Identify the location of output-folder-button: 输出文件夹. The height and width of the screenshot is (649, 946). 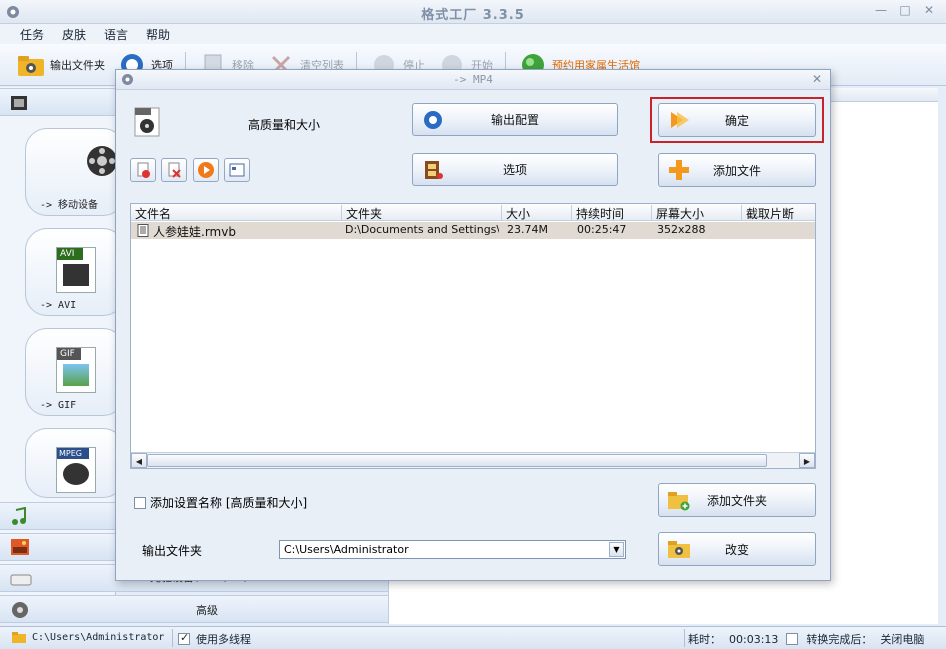
(60, 65).